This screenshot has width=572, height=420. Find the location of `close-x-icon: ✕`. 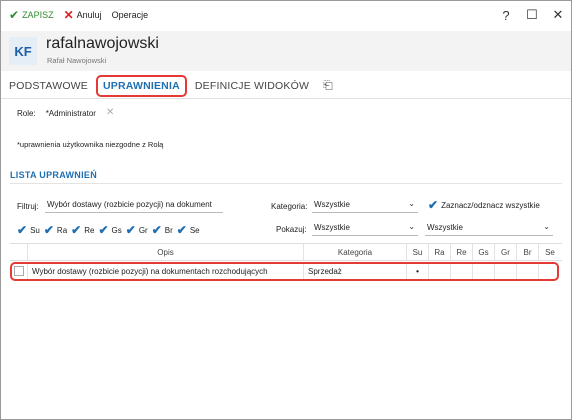

close-x-icon: ✕ is located at coordinates (68, 15).